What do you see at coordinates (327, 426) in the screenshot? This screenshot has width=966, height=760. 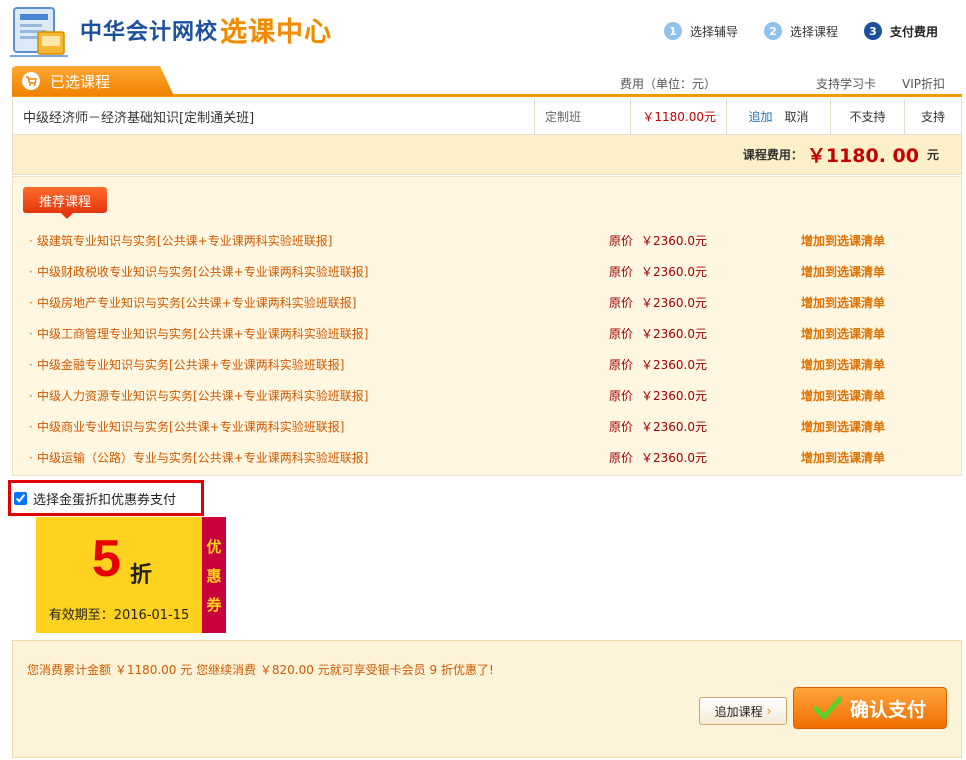 I see `recommend-course-name: 中级商业专业知识与实务[公共课+专业课两科实验班联报]` at bounding box center [327, 426].